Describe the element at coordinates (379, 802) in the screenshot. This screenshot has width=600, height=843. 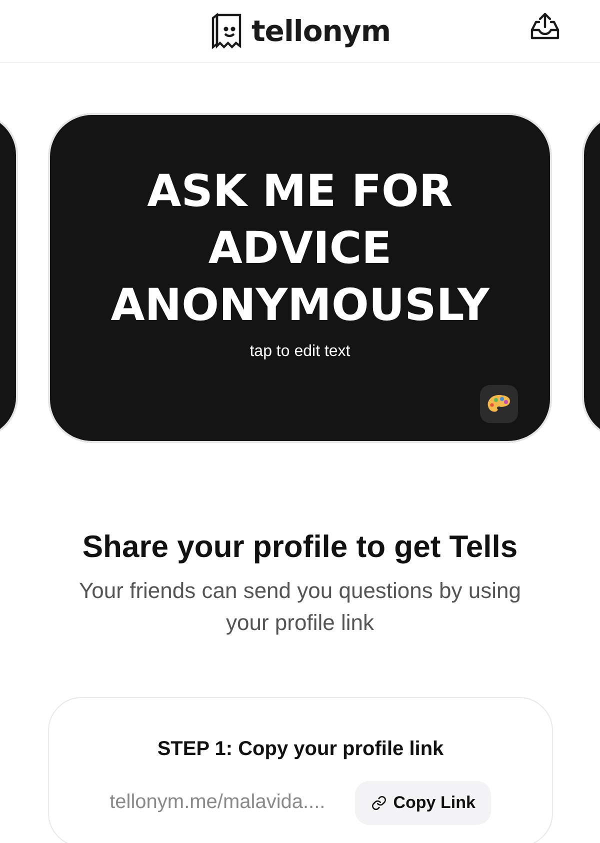
I see `link-icon` at that location.